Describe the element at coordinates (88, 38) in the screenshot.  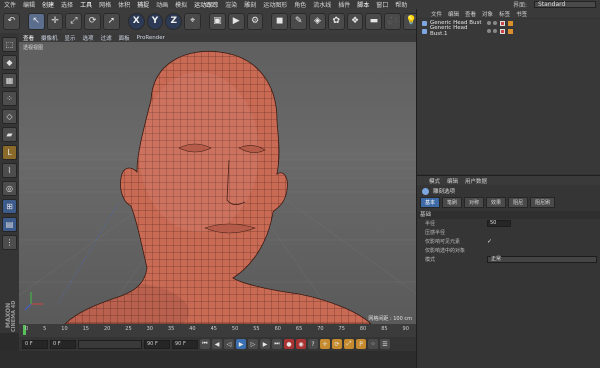
I see `viewport-menu-options: 选项` at that location.